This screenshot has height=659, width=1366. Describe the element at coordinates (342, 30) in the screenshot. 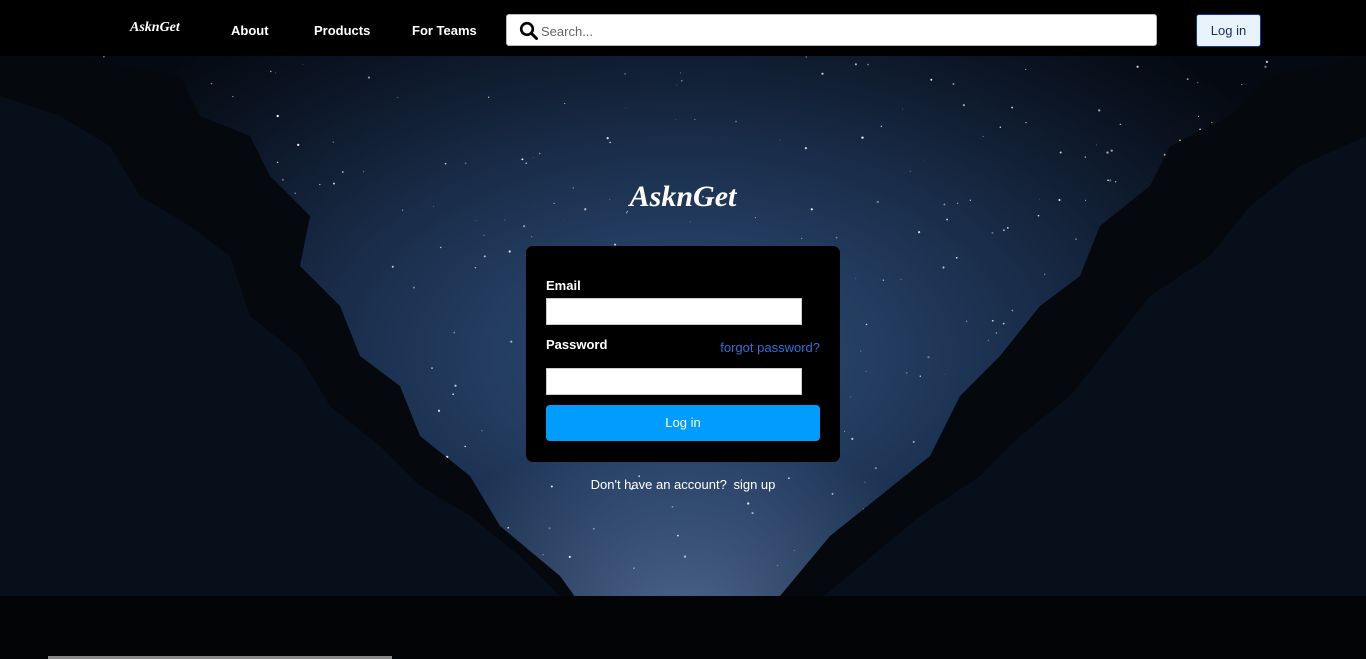

I see `nav-link-products: Products` at that location.